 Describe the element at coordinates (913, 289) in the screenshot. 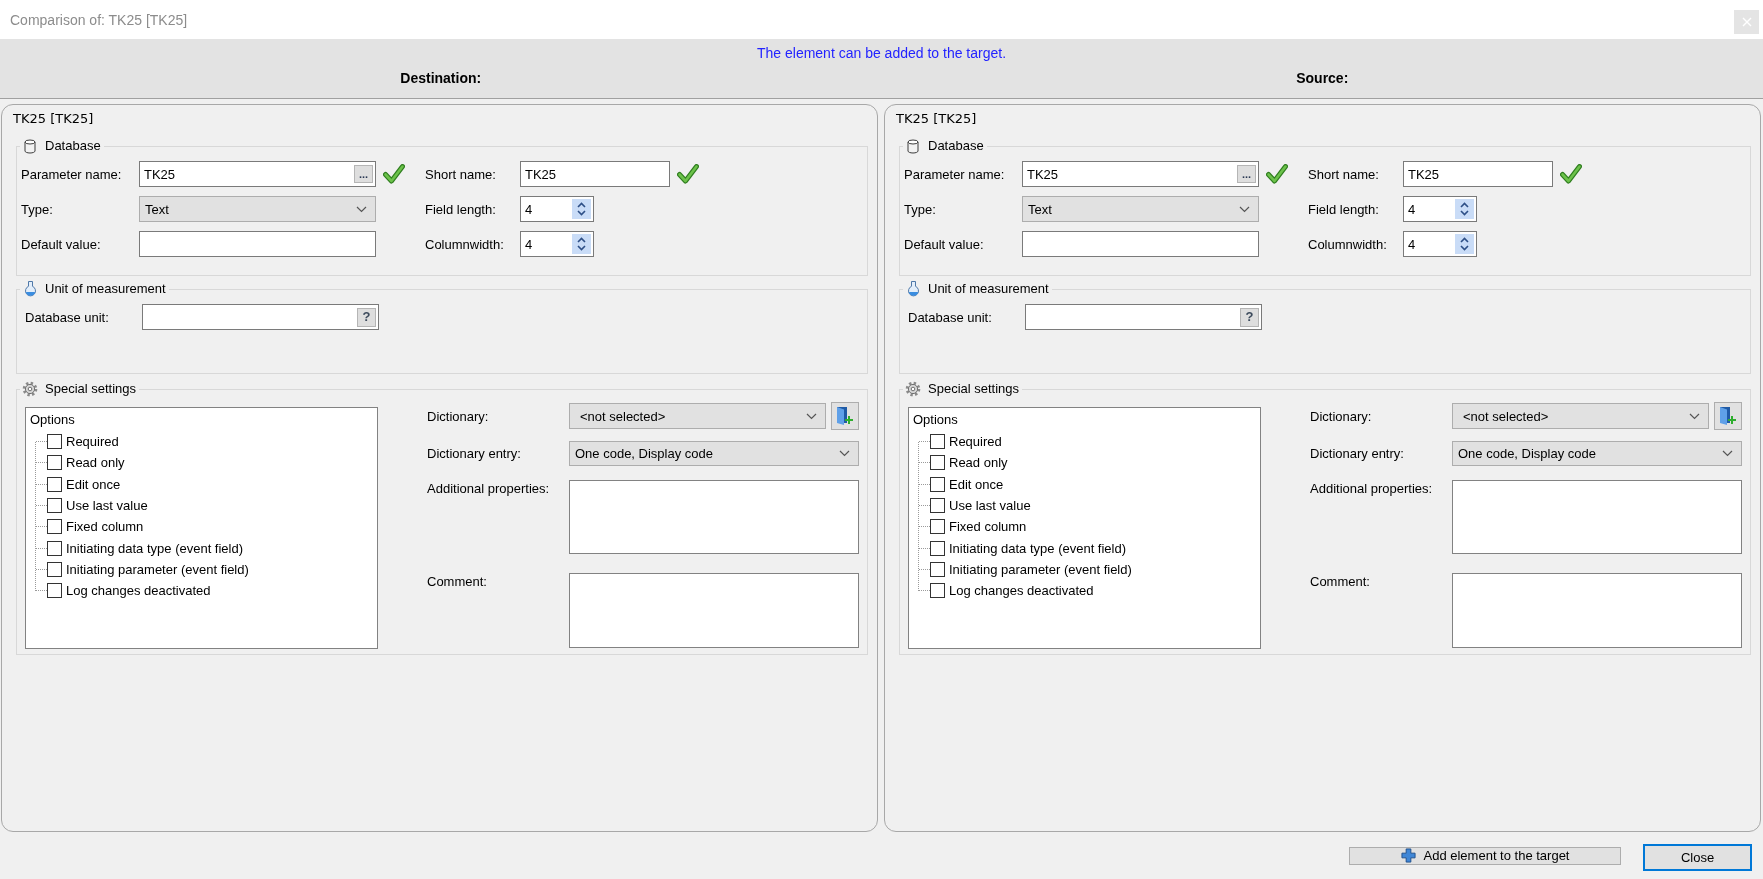

I see `flask-icon` at that location.